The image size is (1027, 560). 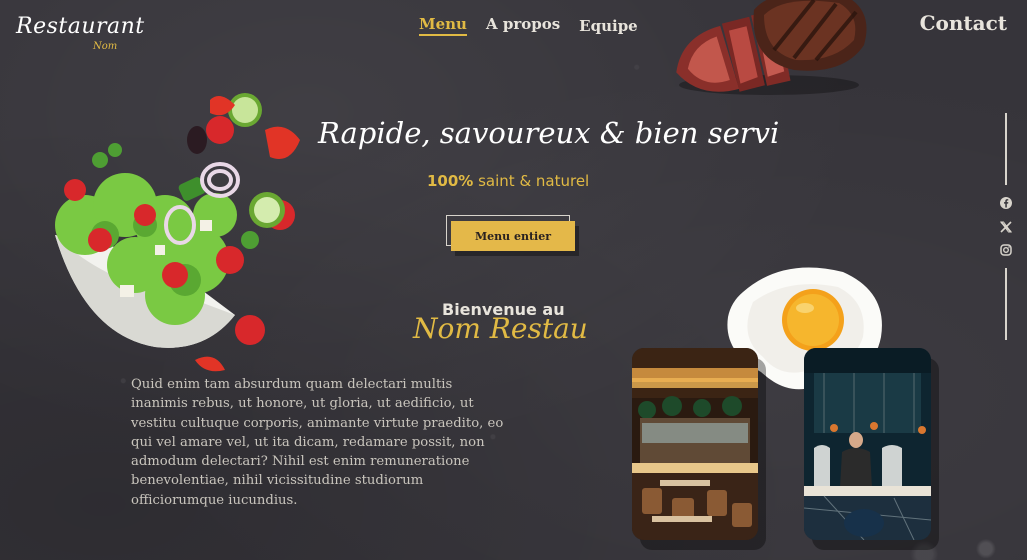 What do you see at coordinates (963, 23) in the screenshot?
I see `nav-contact: Contact` at bounding box center [963, 23].